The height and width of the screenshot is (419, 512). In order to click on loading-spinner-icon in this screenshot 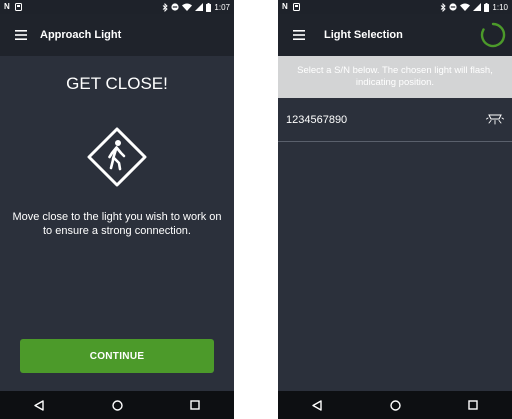, I will do `click(493, 35)`.